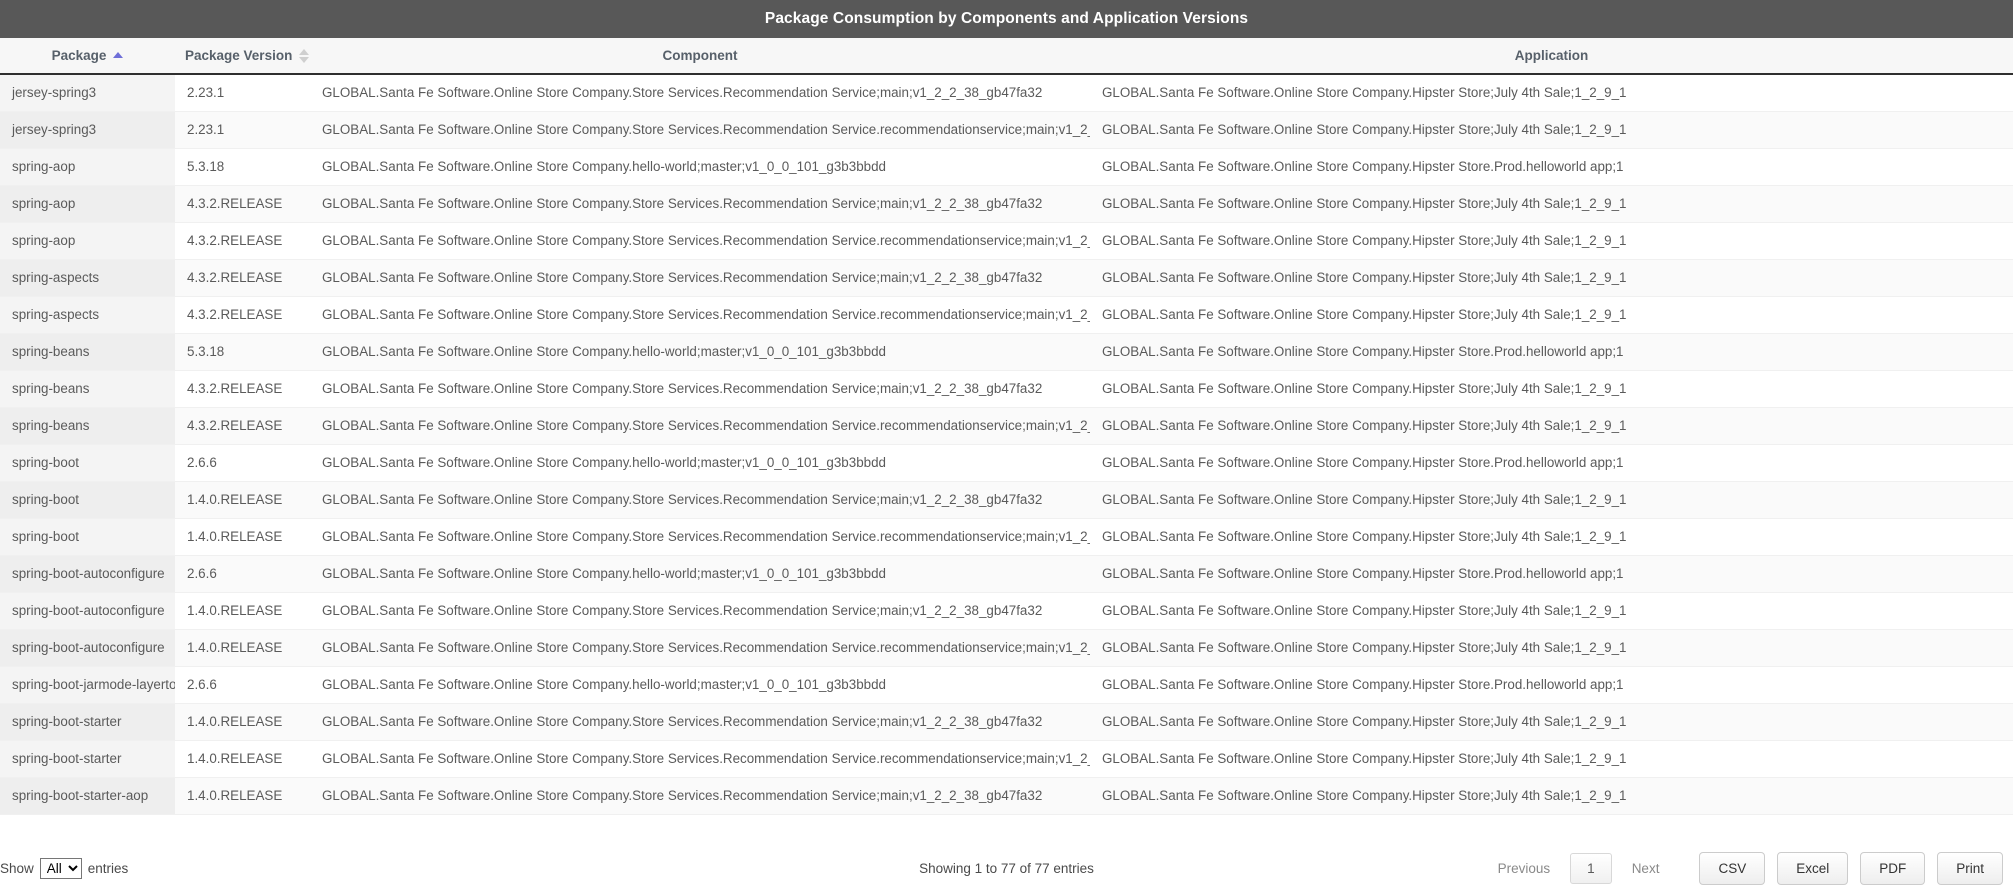 Image resolution: width=2013 pixels, height=896 pixels. What do you see at coordinates (1851, 868) in the screenshot?
I see `export-buttons: CSV Excel PDF Print` at bounding box center [1851, 868].